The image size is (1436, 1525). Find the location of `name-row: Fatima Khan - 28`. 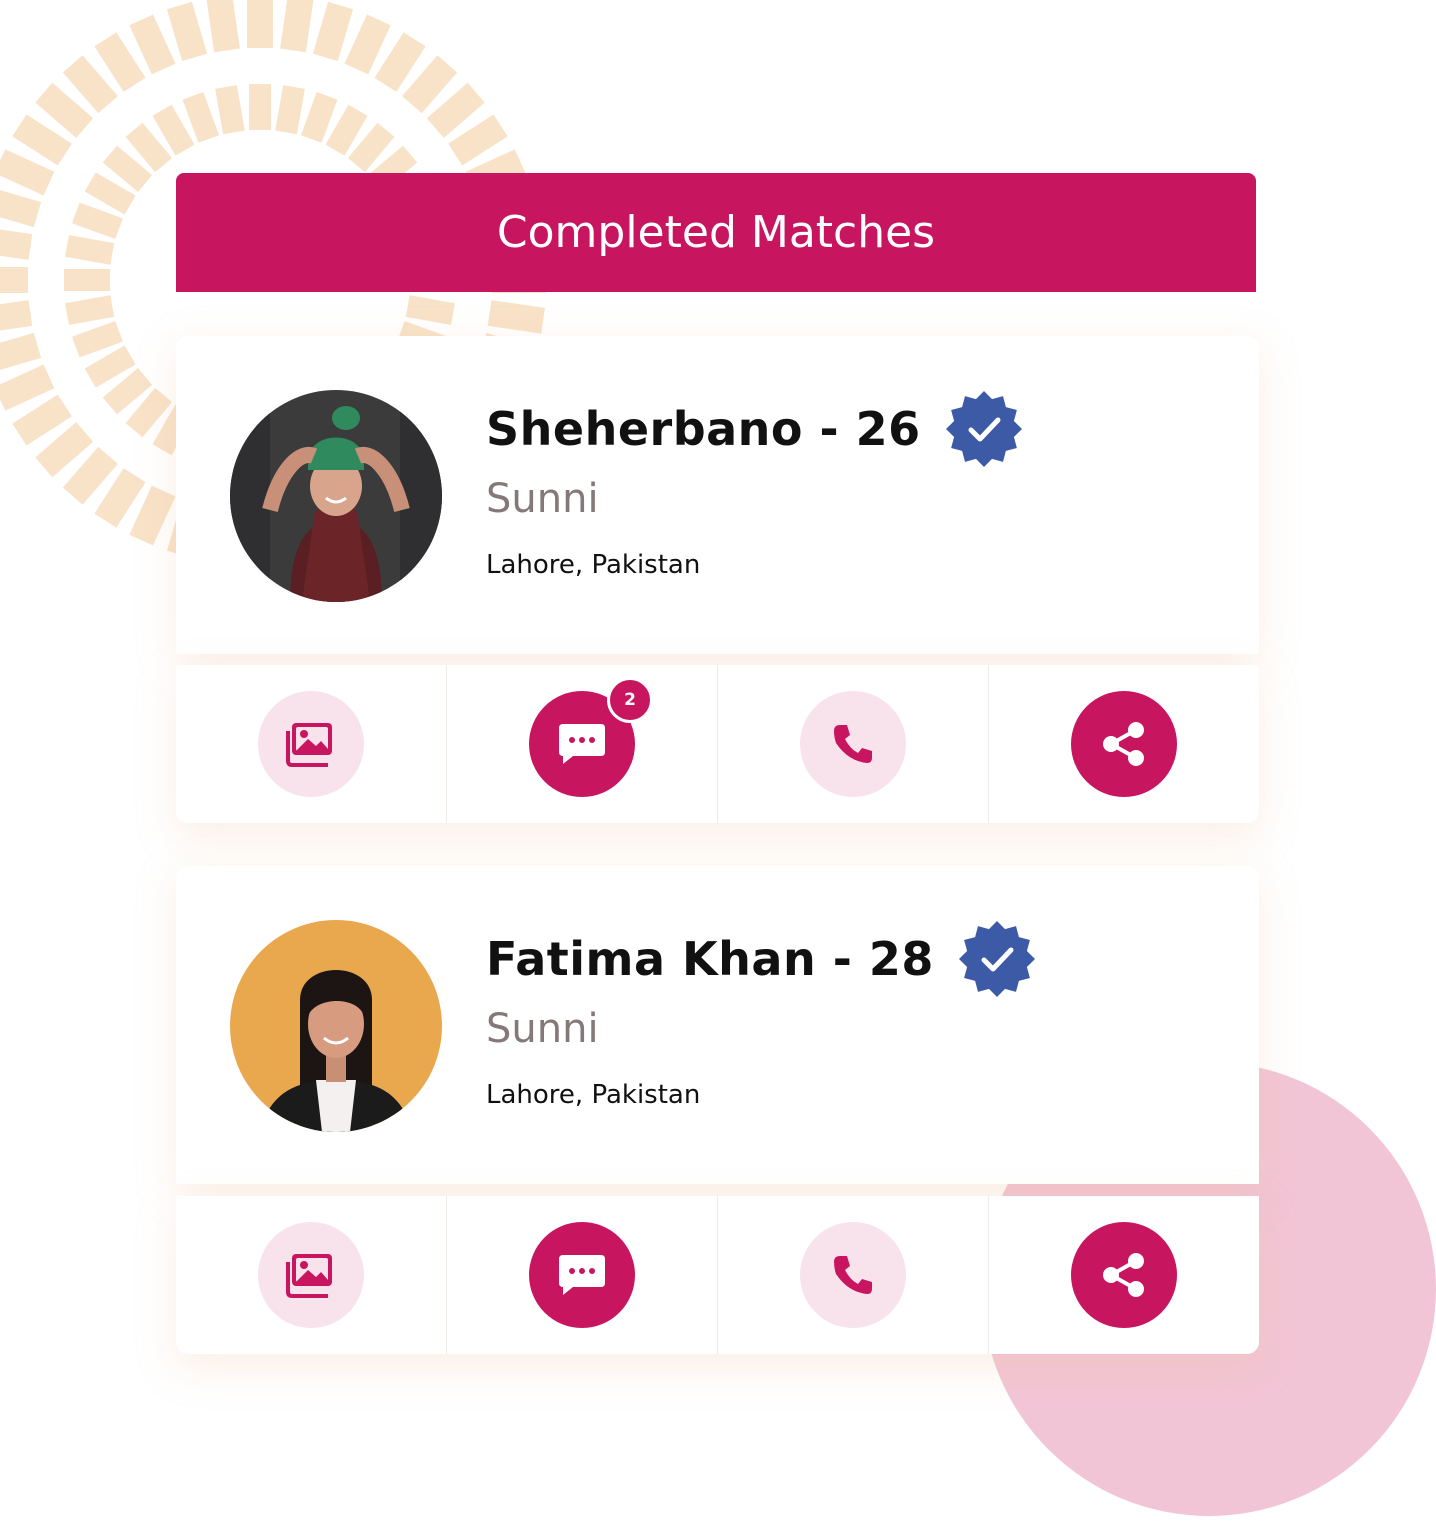

name-row: Fatima Khan - 28 is located at coordinates (761, 959).